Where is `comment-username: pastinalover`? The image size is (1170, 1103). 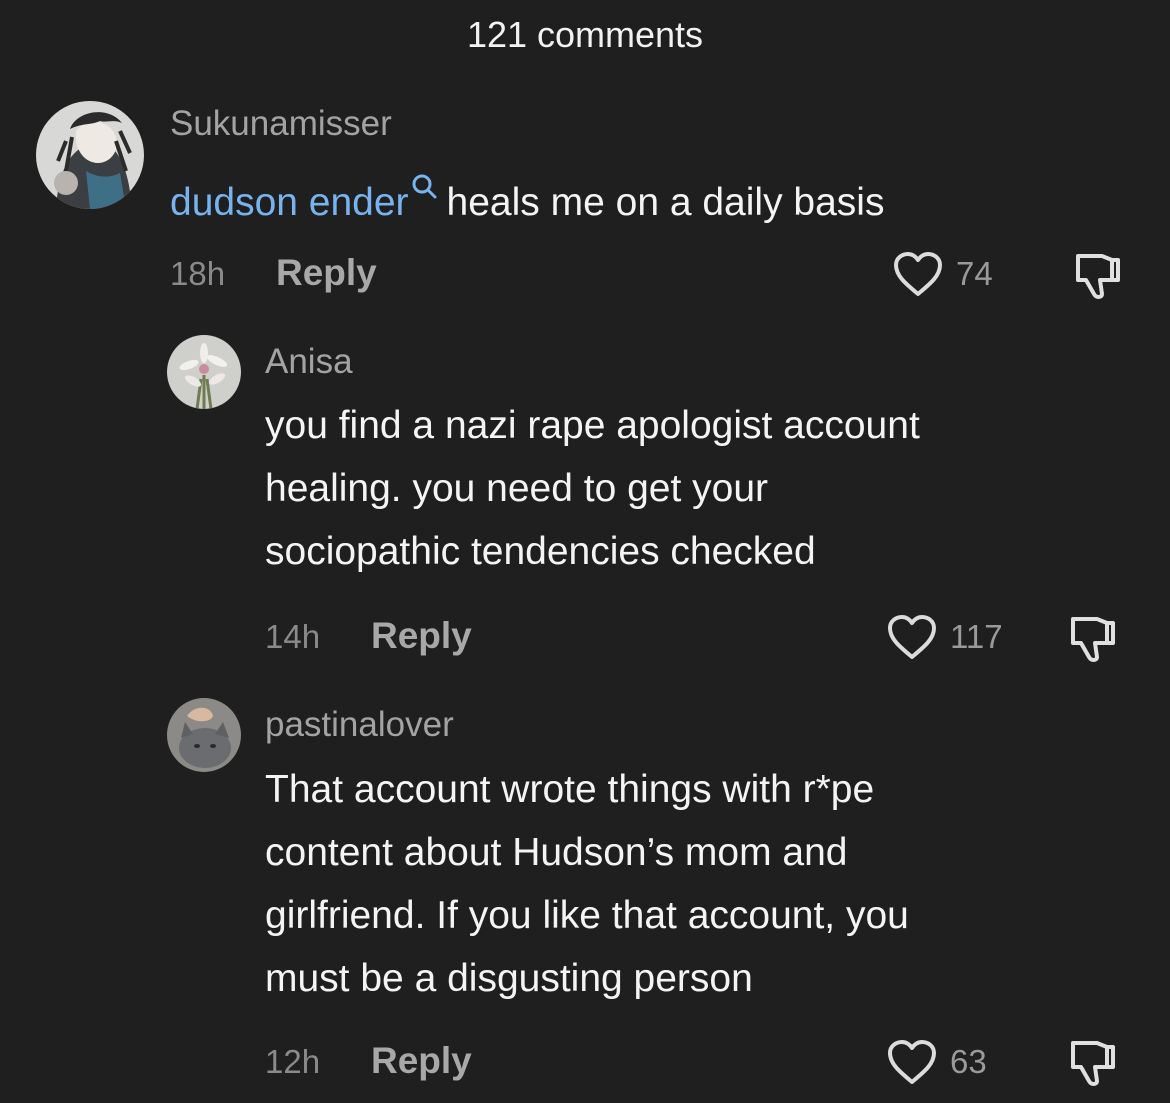 comment-username: pastinalover is located at coordinates (359, 725).